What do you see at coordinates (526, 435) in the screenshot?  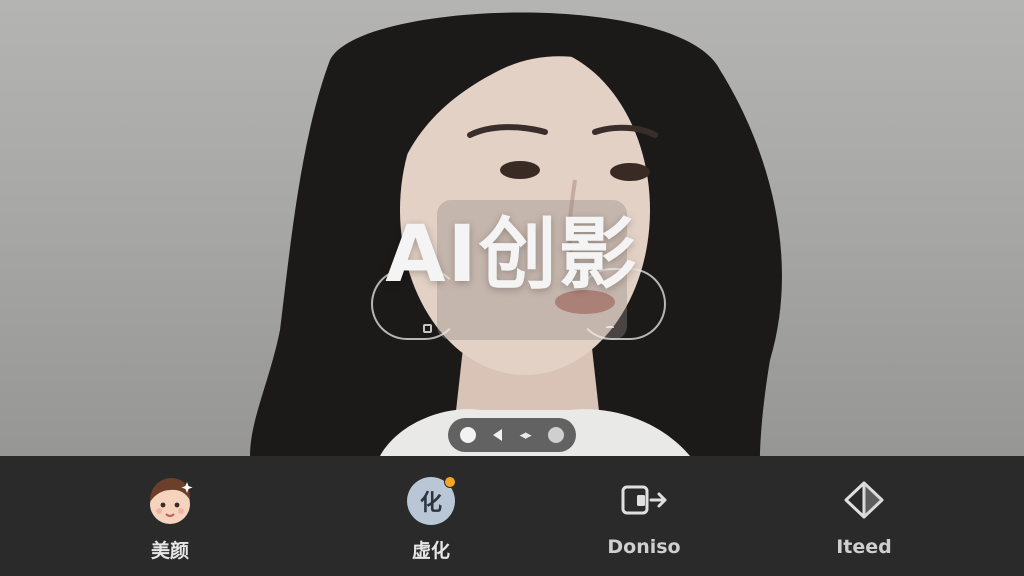 I see `compare-icon: ◂▸` at bounding box center [526, 435].